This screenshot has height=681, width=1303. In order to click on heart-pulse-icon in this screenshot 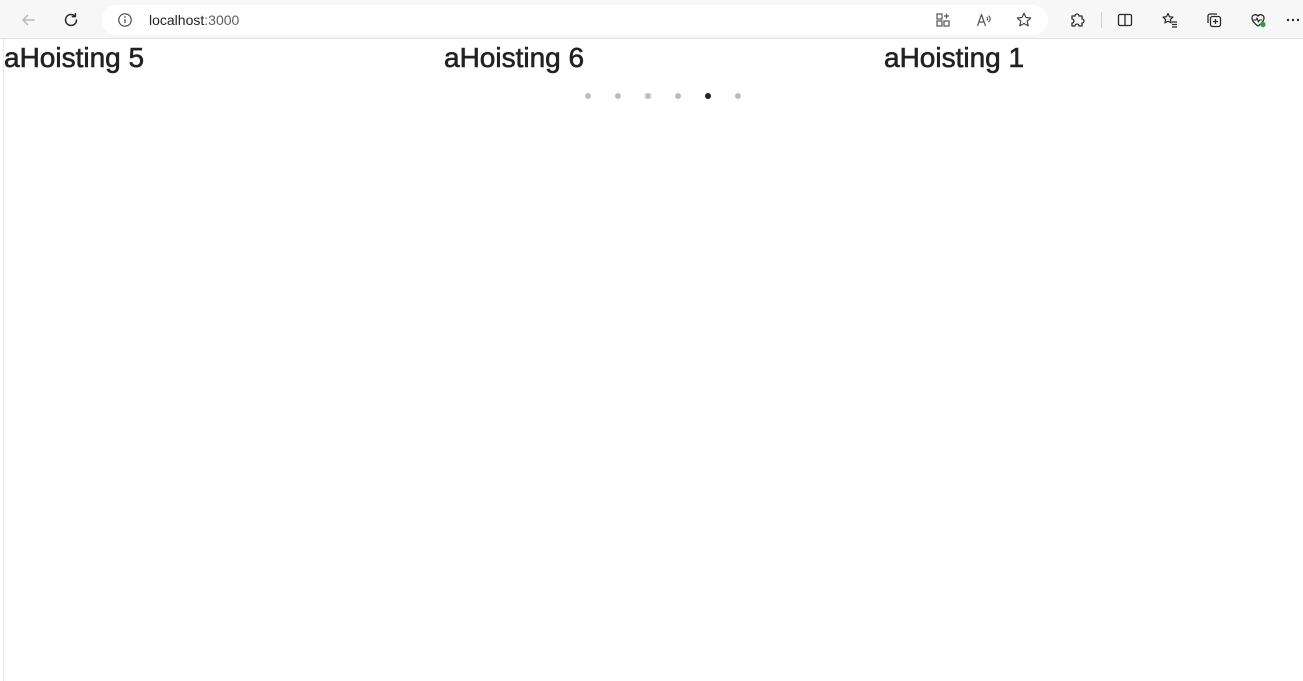, I will do `click(1258, 21)`.